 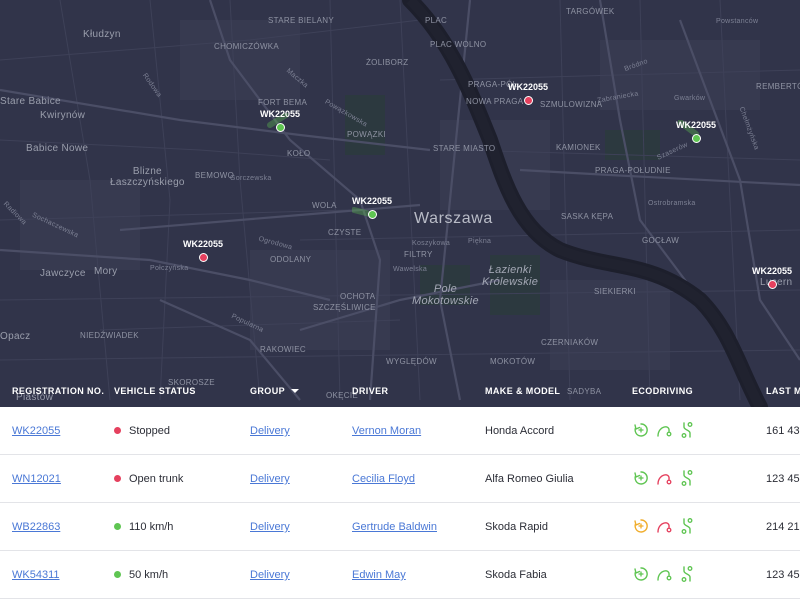 What do you see at coordinates (379, 575) in the screenshot?
I see `driver-link: Edwin May` at bounding box center [379, 575].